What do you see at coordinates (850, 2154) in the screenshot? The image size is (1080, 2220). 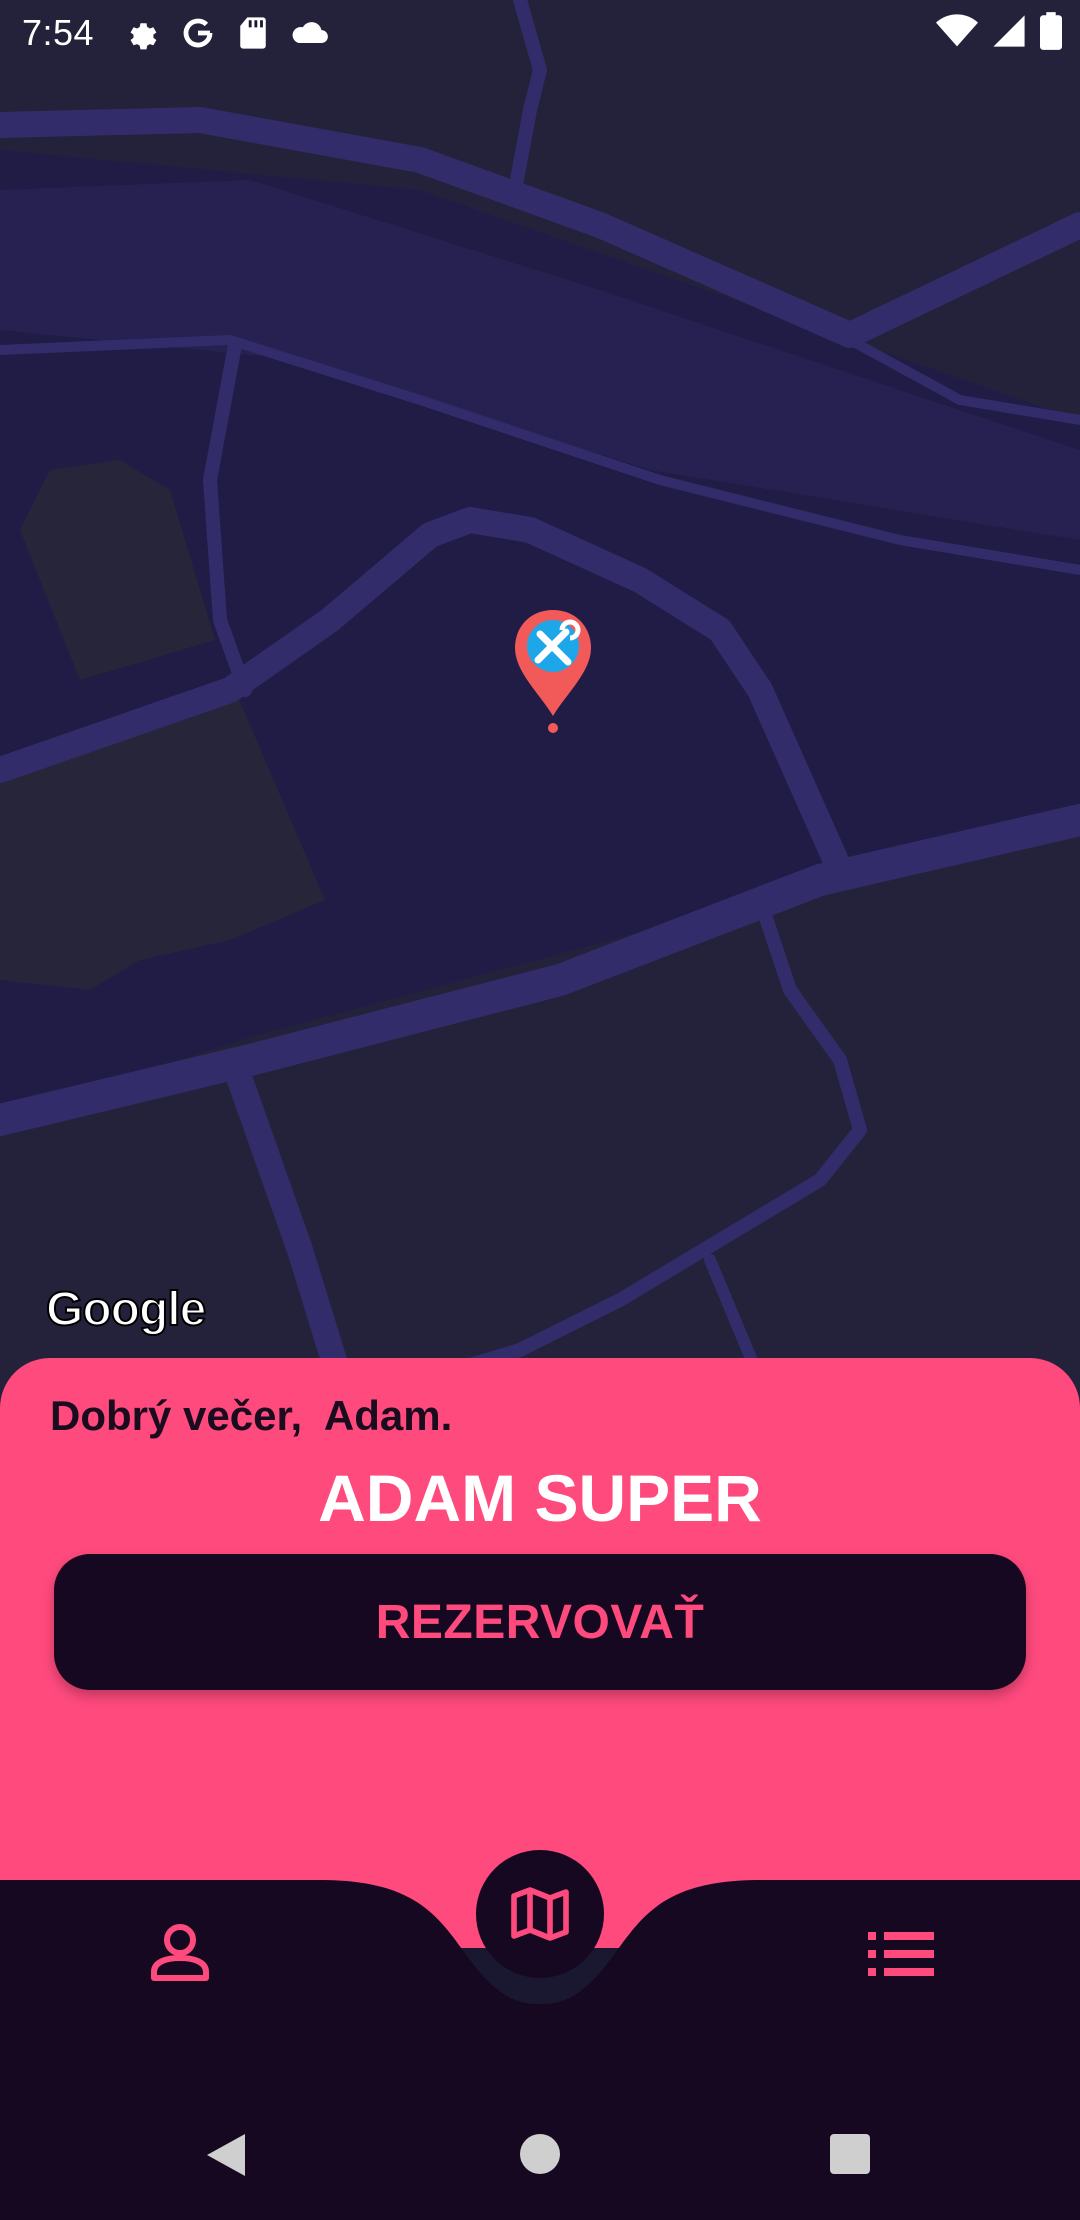 I see `recents-icon` at bounding box center [850, 2154].